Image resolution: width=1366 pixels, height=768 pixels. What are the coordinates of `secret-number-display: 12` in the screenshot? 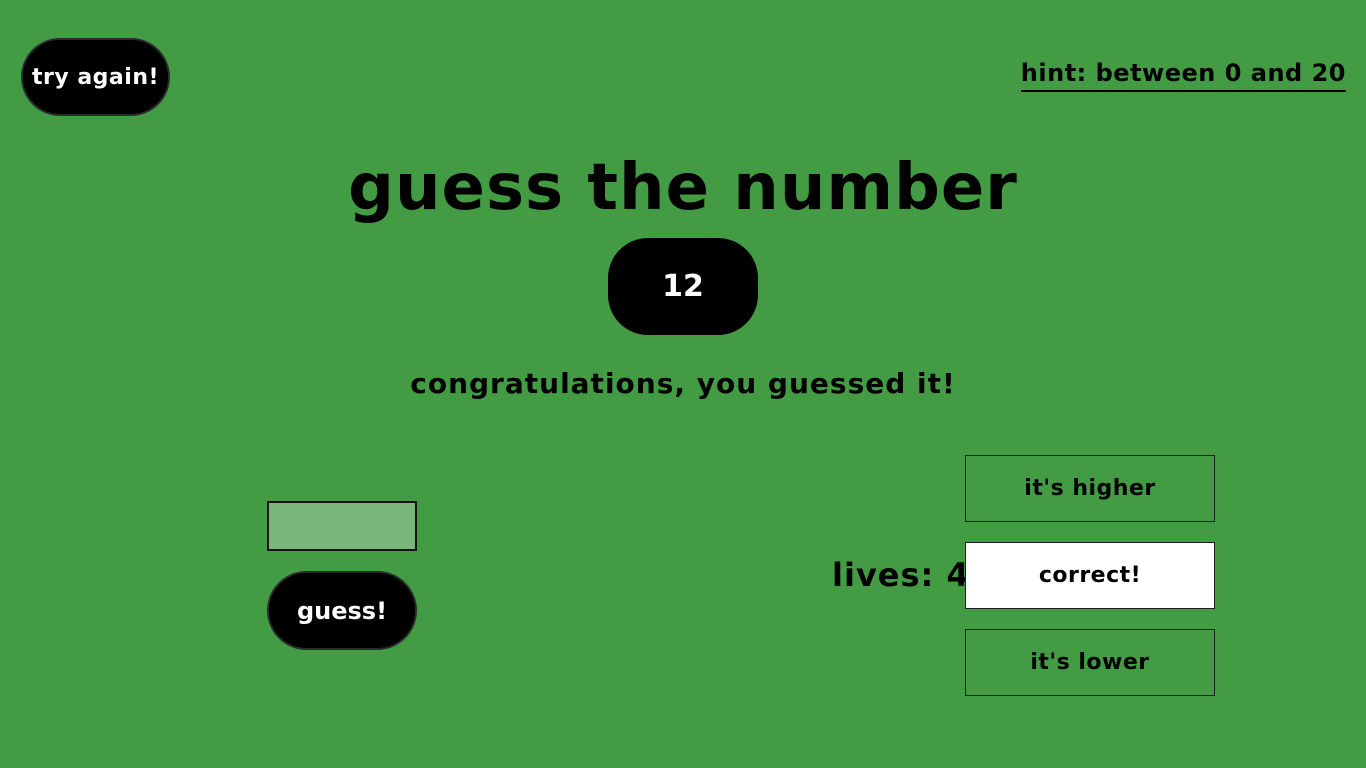 It's located at (683, 286).